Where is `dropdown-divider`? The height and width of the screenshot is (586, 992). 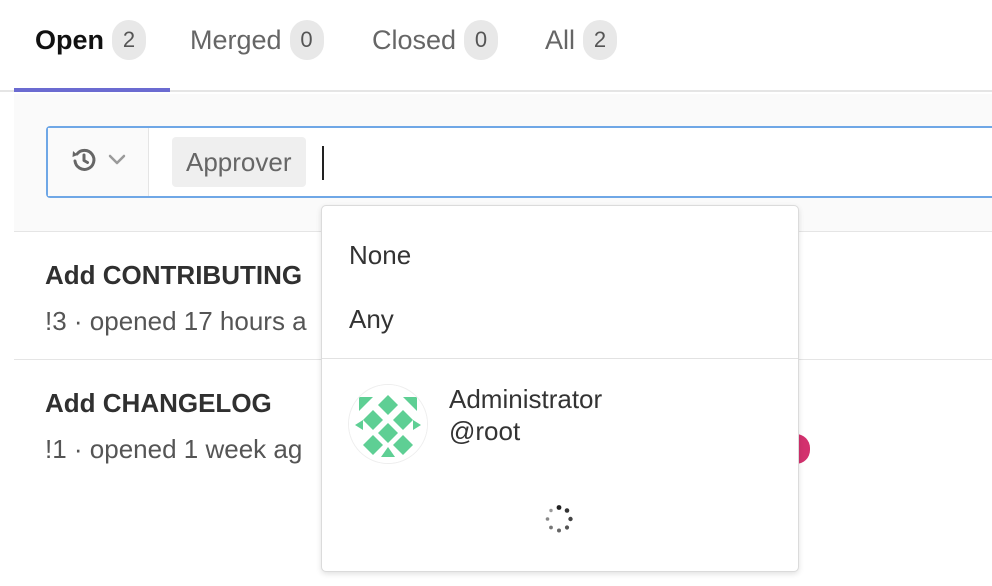
dropdown-divider is located at coordinates (560, 358).